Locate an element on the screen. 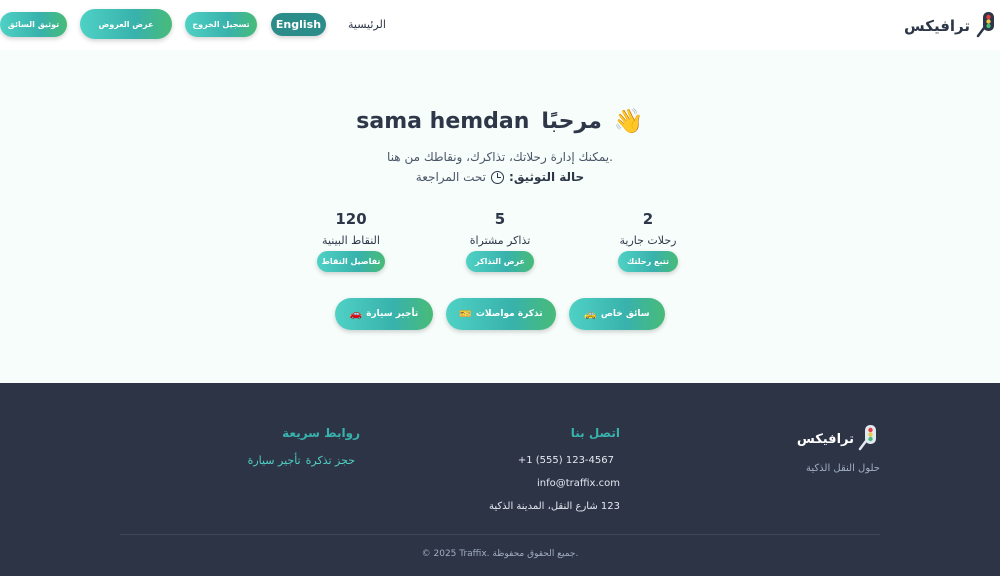 The image size is (1000, 576). footer-brand: ترافيكس is located at coordinates (838, 439).